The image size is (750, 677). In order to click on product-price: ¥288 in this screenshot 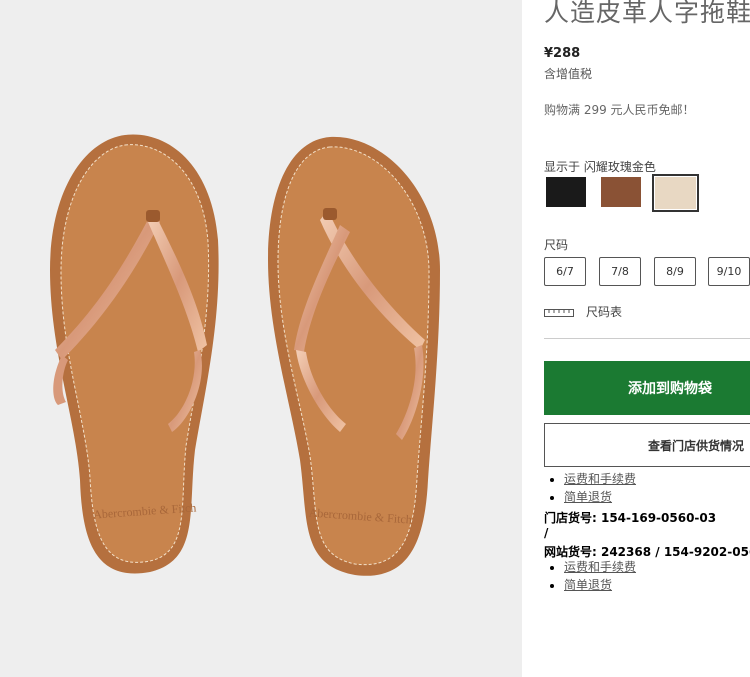, I will do `click(562, 53)`.